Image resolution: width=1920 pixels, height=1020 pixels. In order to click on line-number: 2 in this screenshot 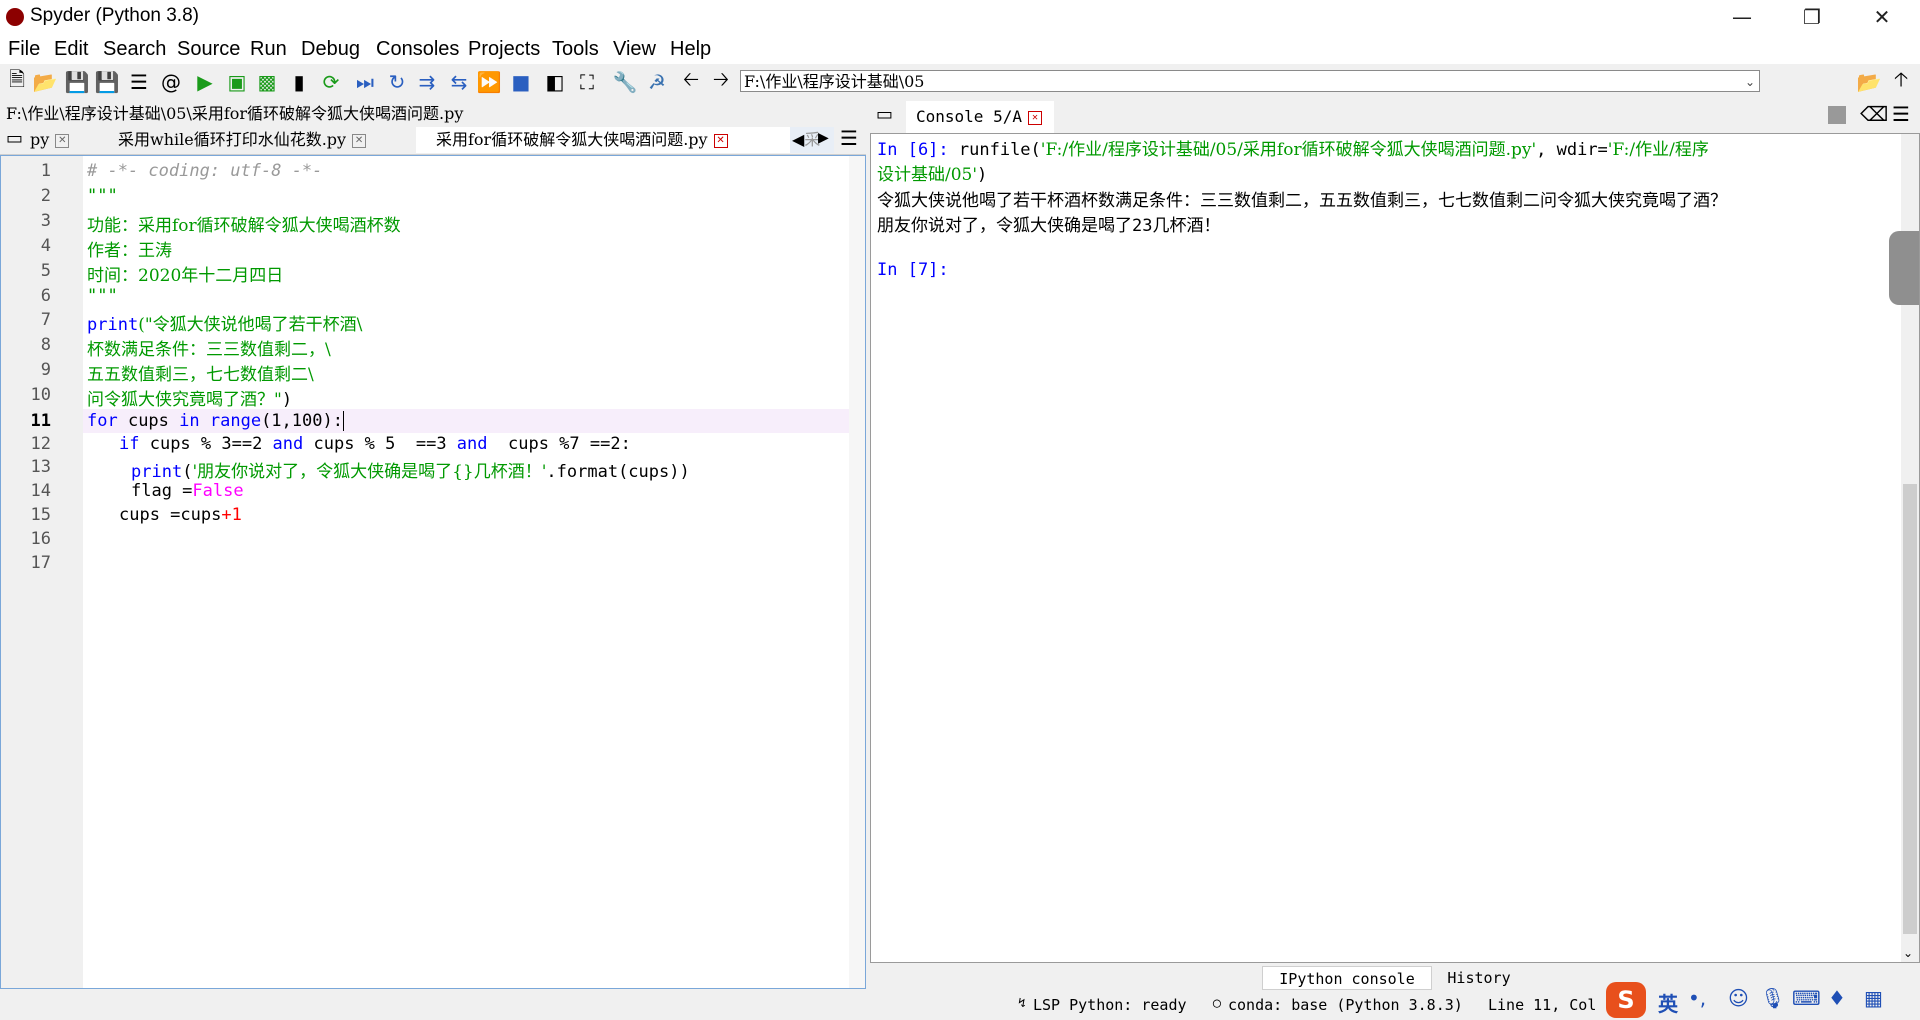, I will do `click(45, 196)`.